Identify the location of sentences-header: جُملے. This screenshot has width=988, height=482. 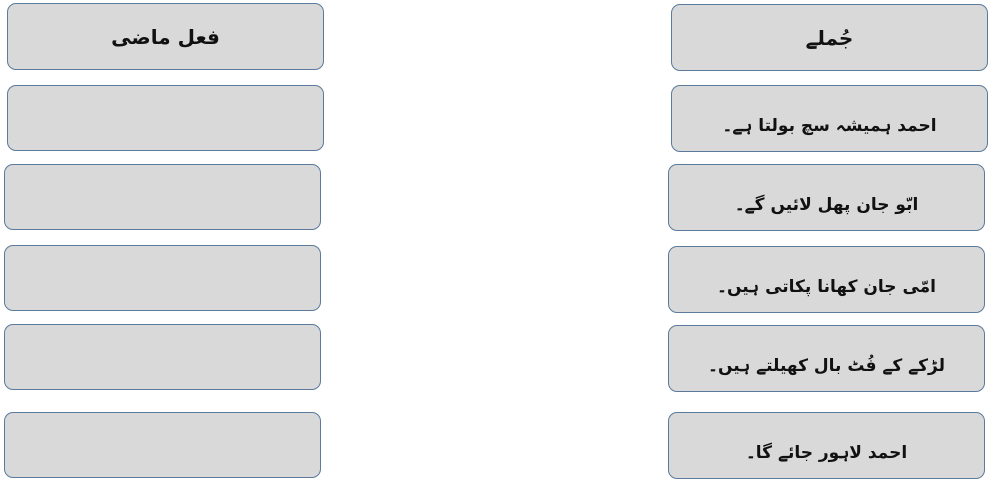
(829, 37).